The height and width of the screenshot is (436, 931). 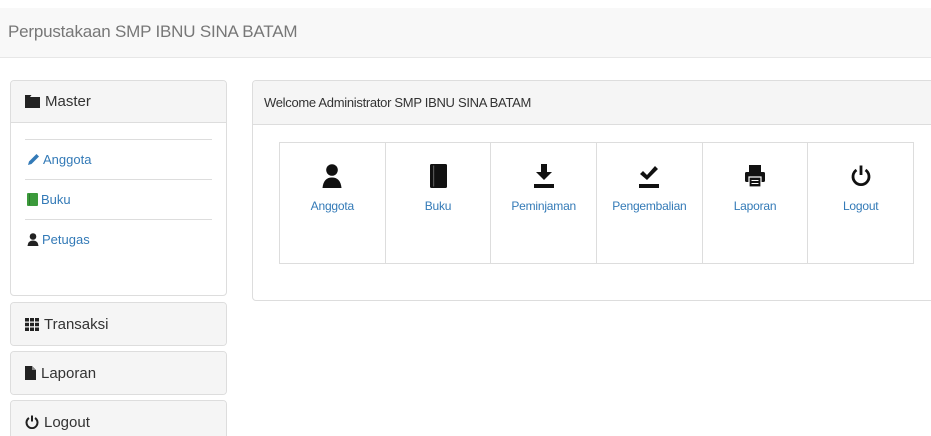 What do you see at coordinates (33, 159) in the screenshot?
I see `pencil-icon` at bounding box center [33, 159].